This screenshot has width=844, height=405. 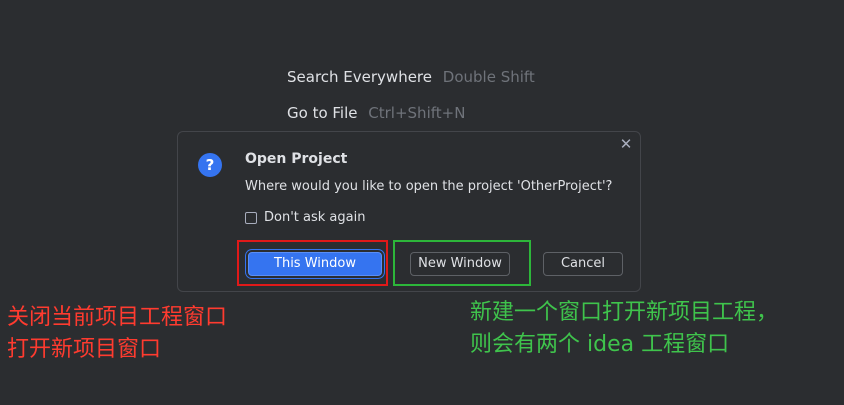 What do you see at coordinates (359, 77) in the screenshot?
I see `hint-action-label: Search Everywhere` at bounding box center [359, 77].